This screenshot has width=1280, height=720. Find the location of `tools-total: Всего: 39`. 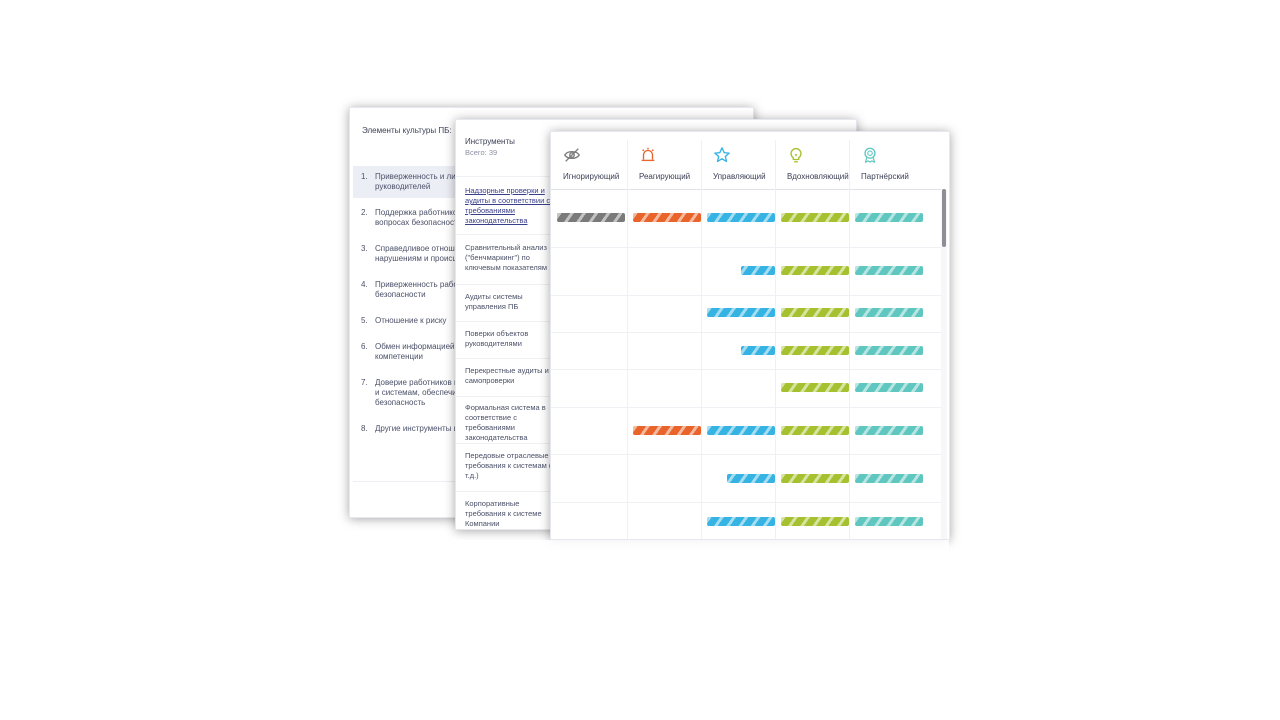

tools-total: Всего: 39 is located at coordinates (481, 152).